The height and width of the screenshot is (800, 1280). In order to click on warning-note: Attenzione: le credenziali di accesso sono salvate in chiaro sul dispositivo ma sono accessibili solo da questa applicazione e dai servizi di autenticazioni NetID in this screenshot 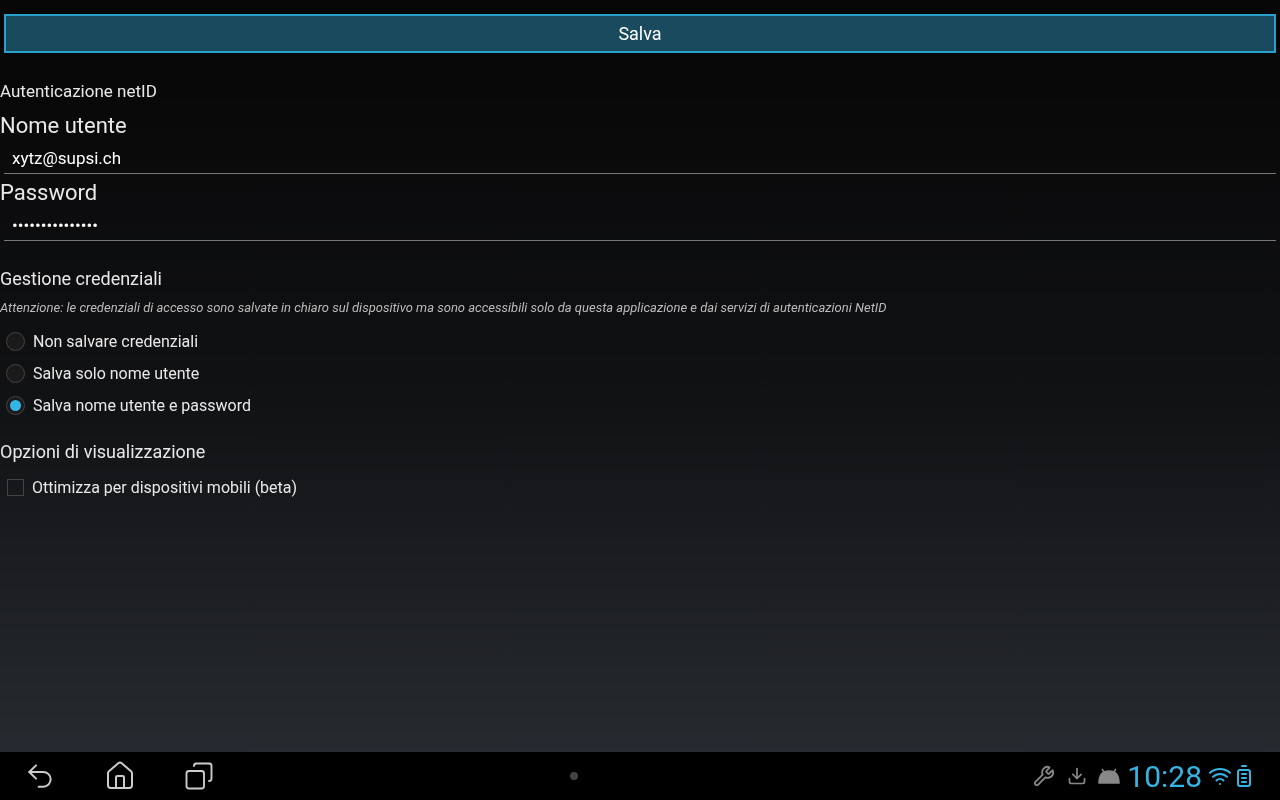, I will do `click(444, 308)`.